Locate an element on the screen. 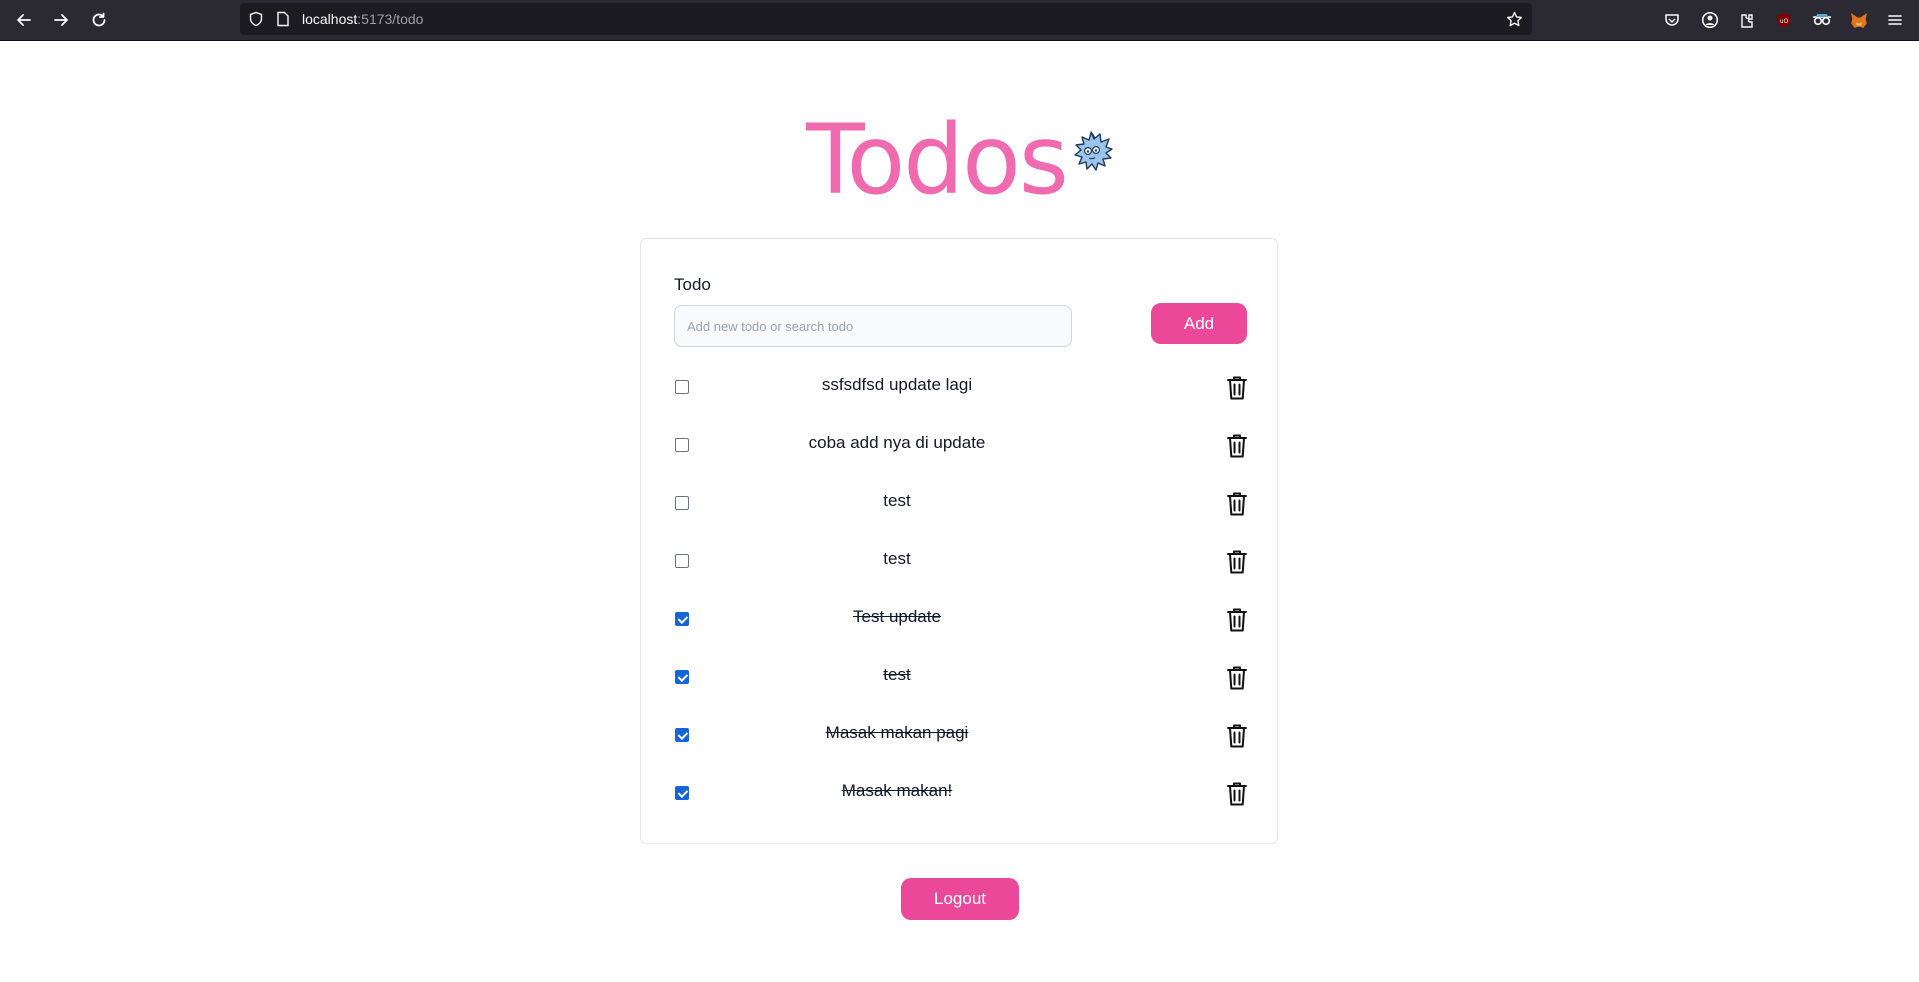  pocket-button is located at coordinates (1672, 20).